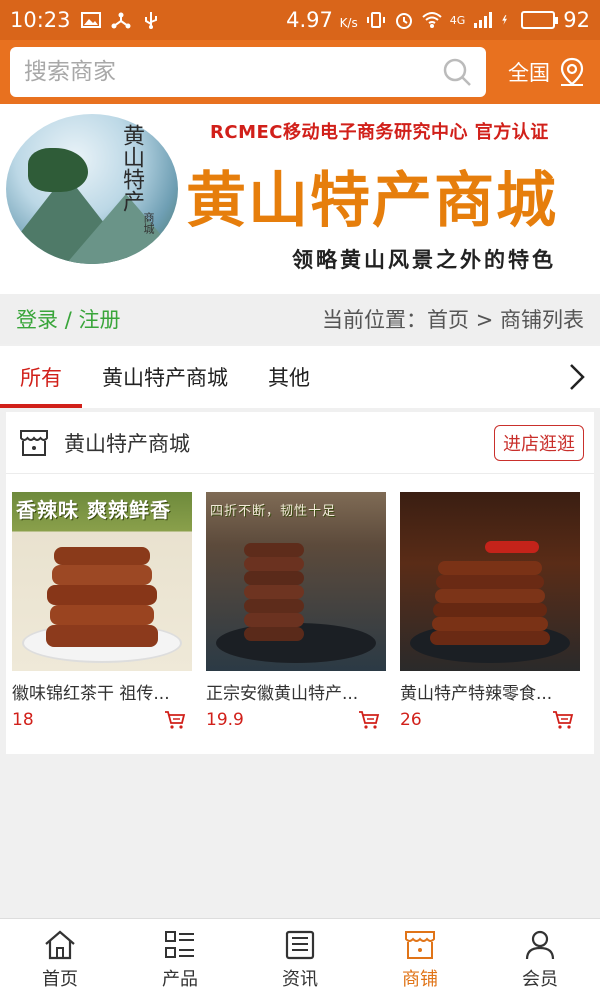 This screenshot has height=1000, width=600. What do you see at coordinates (540, 20) in the screenshot?
I see `battery-icon` at bounding box center [540, 20].